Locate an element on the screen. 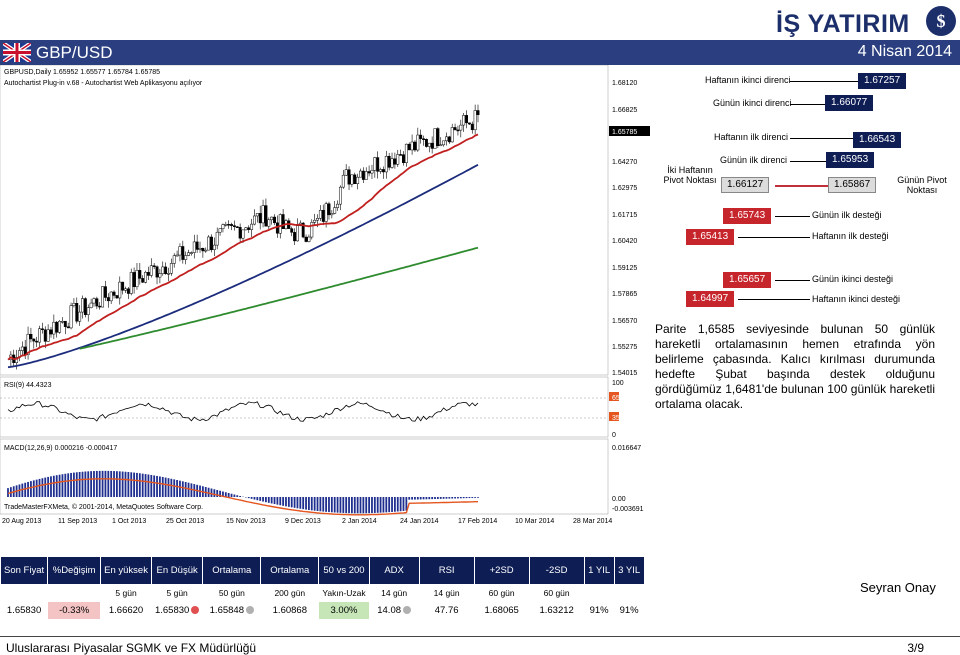  header-cell: Ortalama is located at coordinates (290, 570).